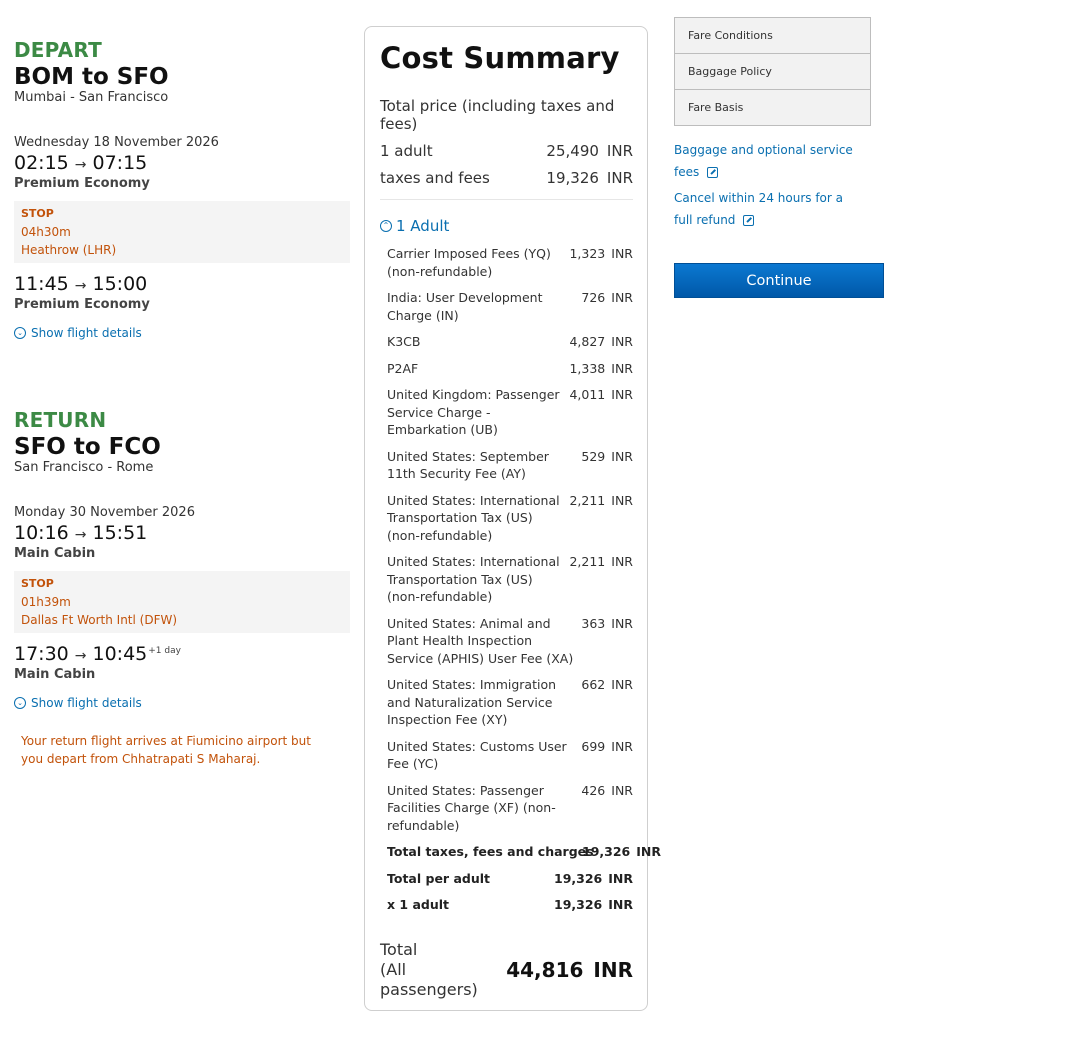 The height and width of the screenshot is (1049, 1080). What do you see at coordinates (182, 163) in the screenshot?
I see `depart-seg1-times: 02:15 → 07:15` at bounding box center [182, 163].